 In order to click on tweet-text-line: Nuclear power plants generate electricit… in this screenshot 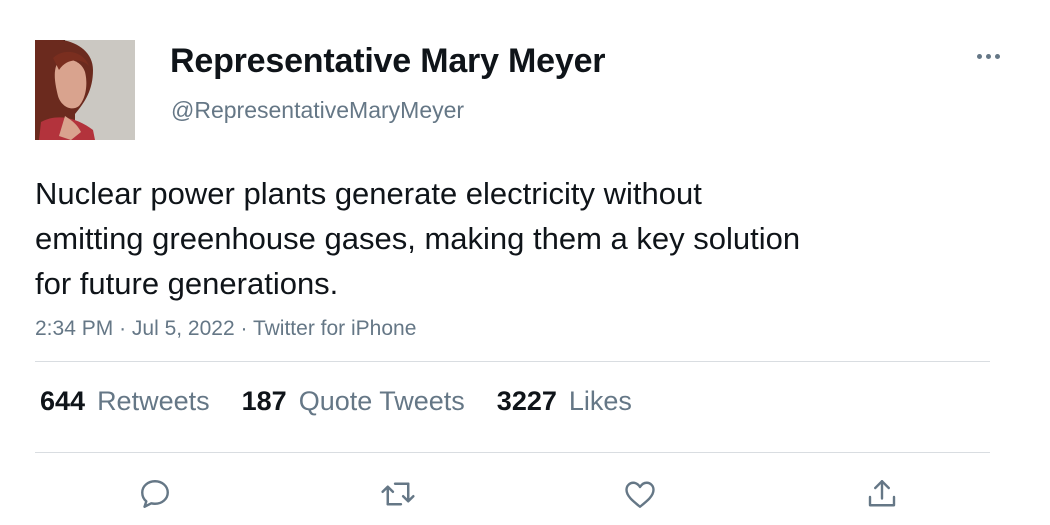, I will do `click(368, 193)`.